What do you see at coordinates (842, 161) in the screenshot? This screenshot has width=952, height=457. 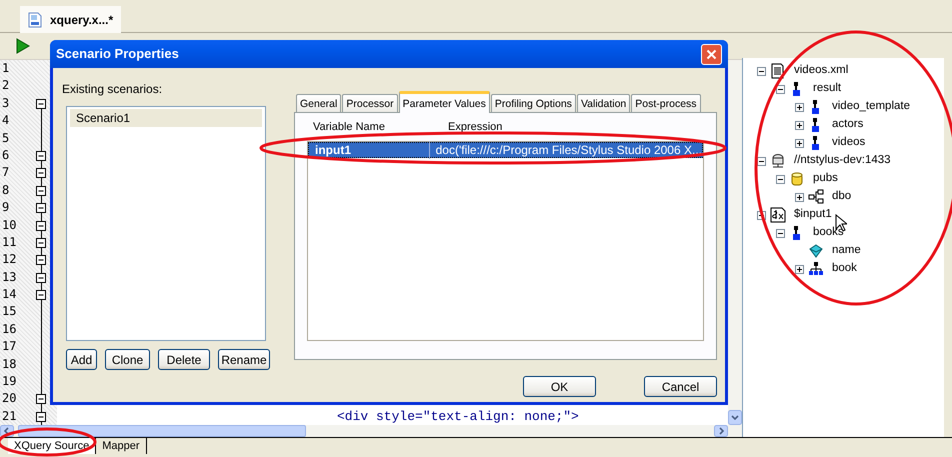 I see `tree-item: //ntstylus-dev:1433` at bounding box center [842, 161].